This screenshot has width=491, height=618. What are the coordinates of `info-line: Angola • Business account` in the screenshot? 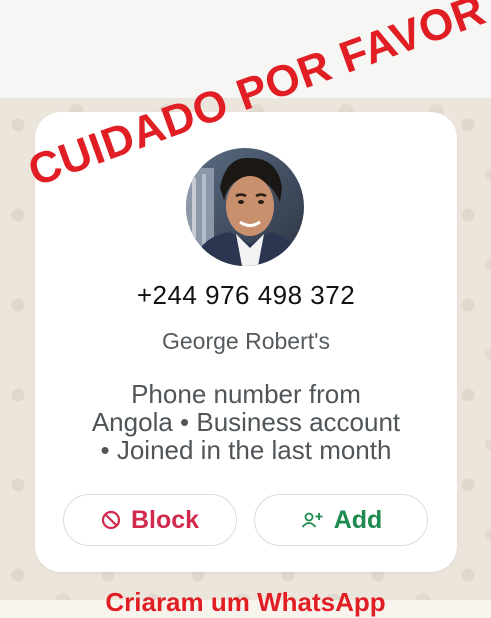 It's located at (246, 422).